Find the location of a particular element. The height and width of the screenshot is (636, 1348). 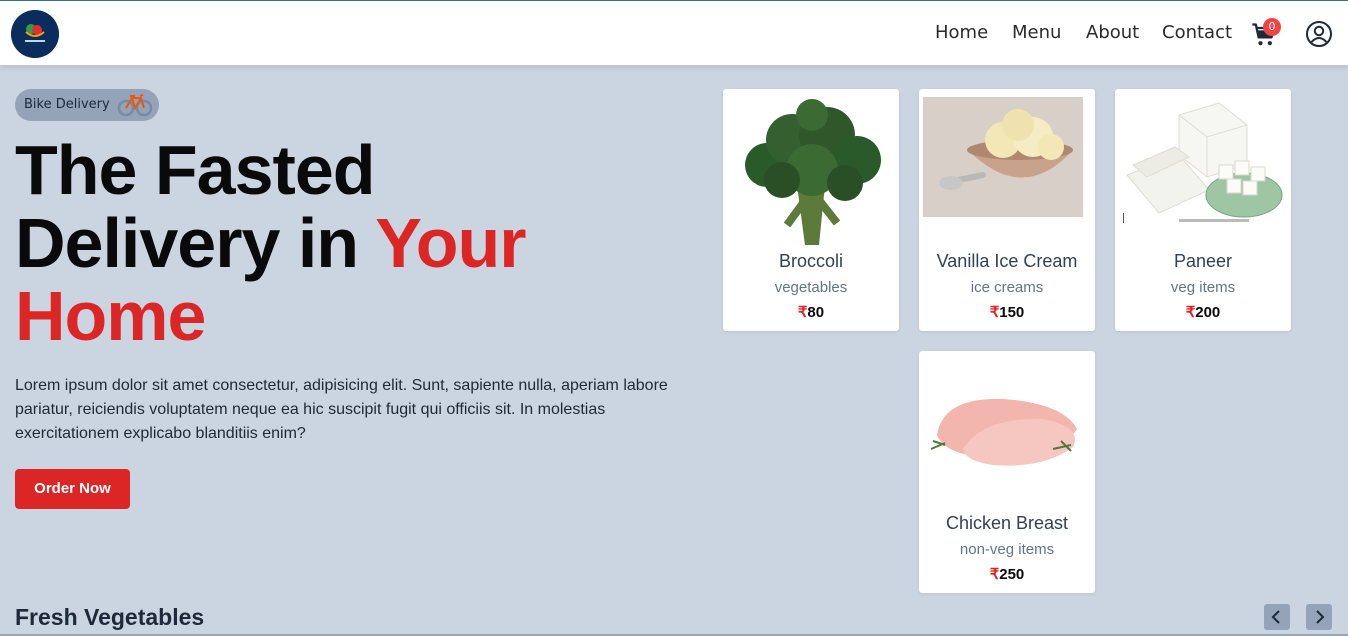

user-circle-icon is located at coordinates (1319, 34).